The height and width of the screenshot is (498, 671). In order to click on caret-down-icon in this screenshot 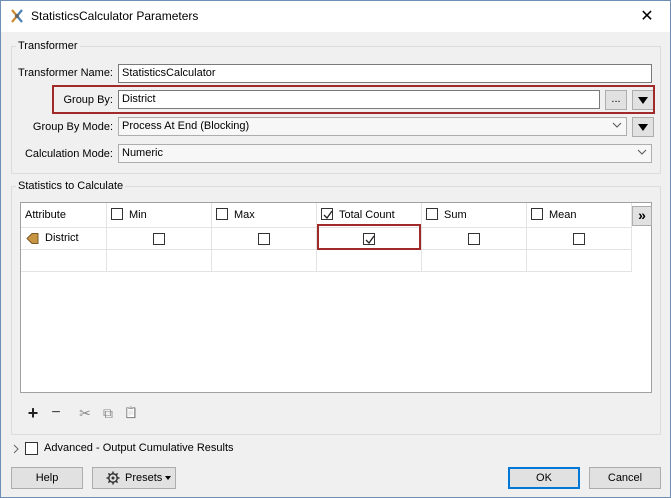, I will do `click(168, 478)`.